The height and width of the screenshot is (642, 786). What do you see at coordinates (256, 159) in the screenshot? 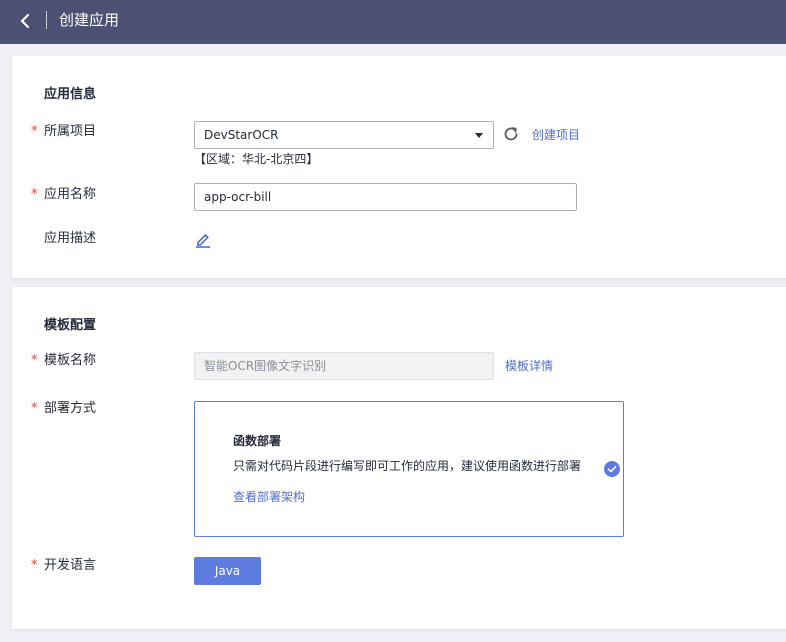
I see `region-text: 【区域：华北-北京四】` at bounding box center [256, 159].